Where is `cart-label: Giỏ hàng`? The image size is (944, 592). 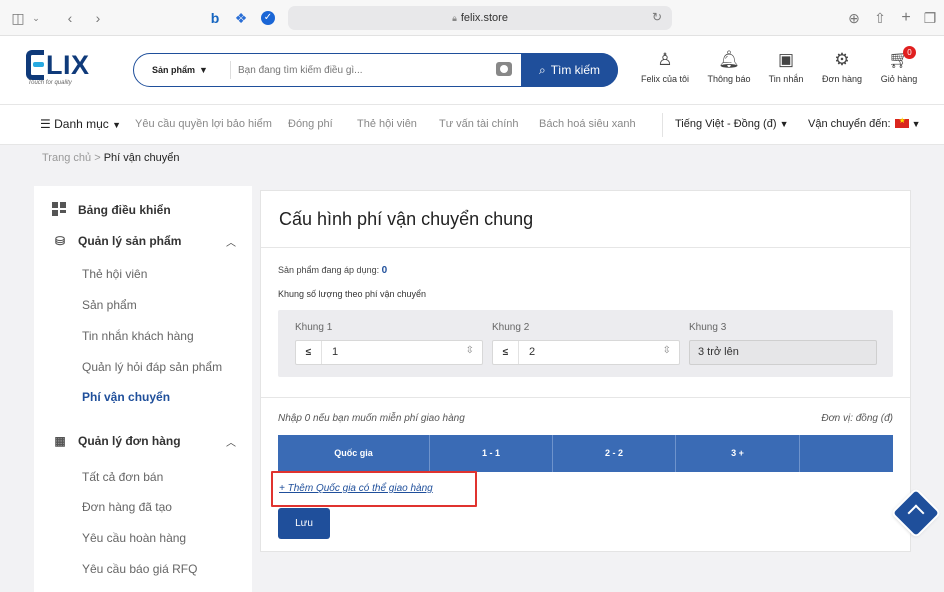
cart-label: Giỏ hàng is located at coordinates (899, 79).